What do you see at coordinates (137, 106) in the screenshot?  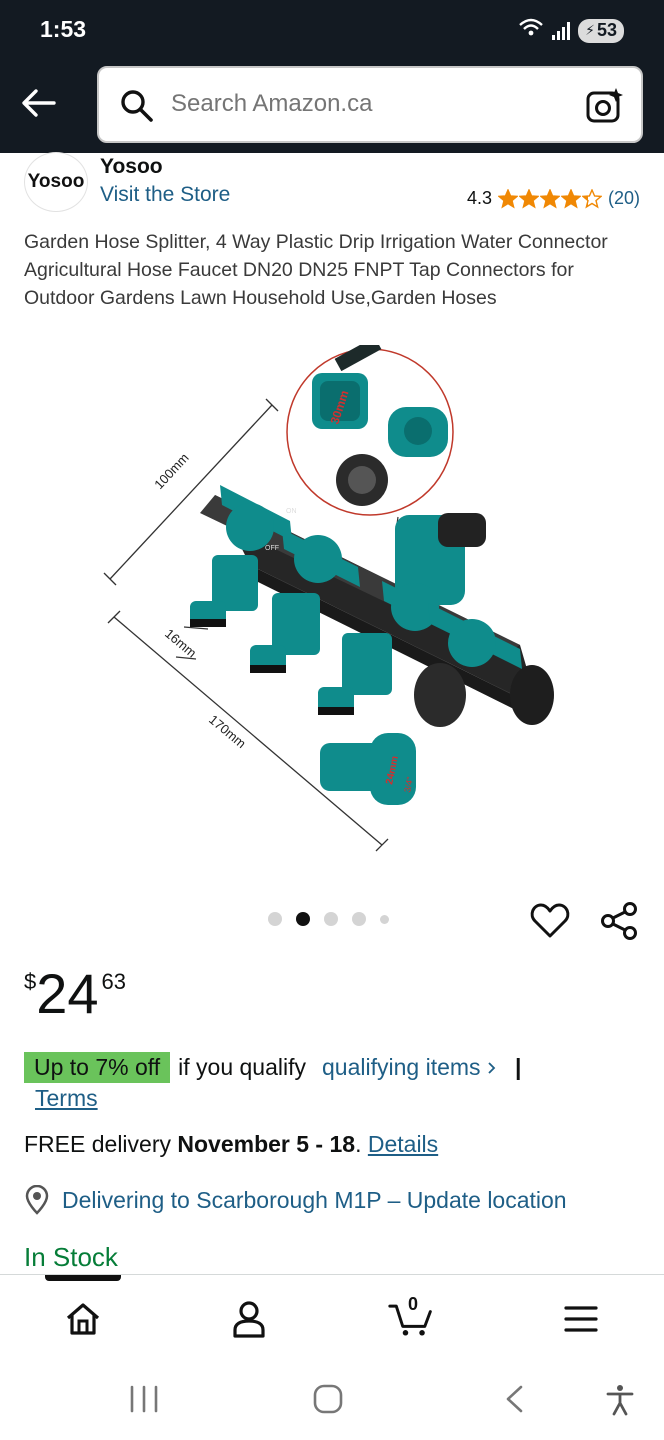 I see `search-icon` at bounding box center [137, 106].